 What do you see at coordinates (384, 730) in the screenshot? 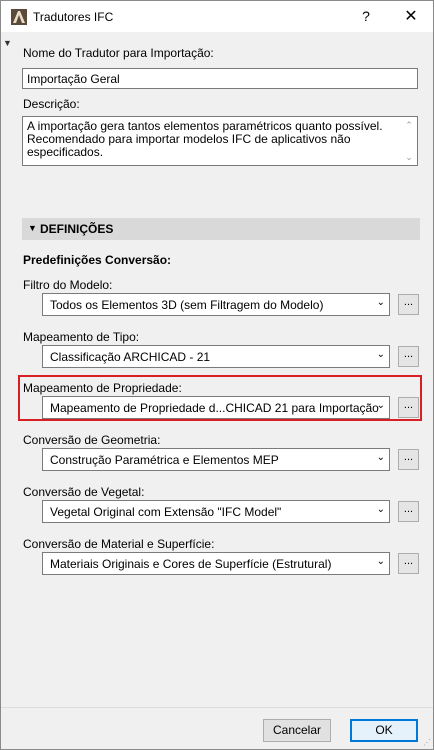
I see `ok-button: OK` at bounding box center [384, 730].